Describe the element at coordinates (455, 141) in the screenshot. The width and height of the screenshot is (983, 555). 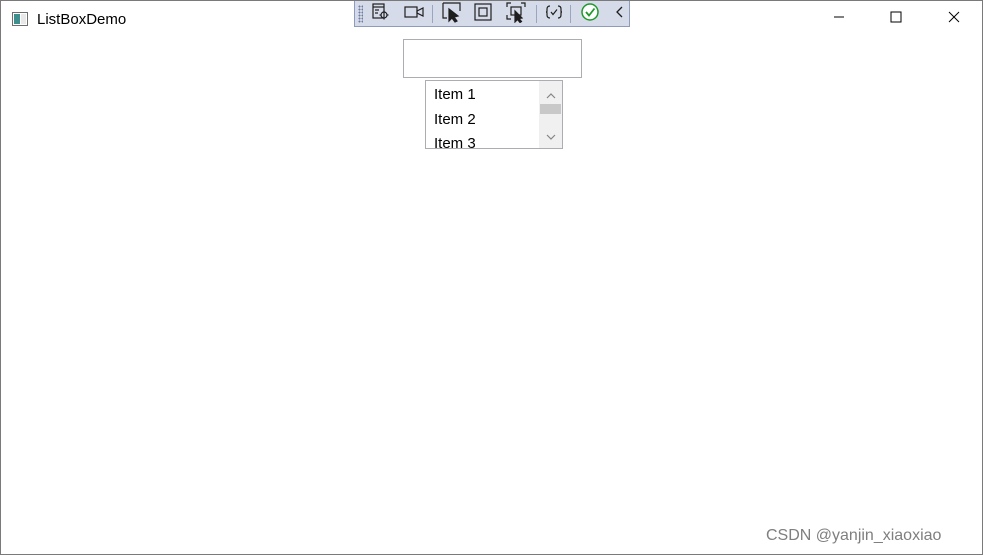
I see `list-item: Item 3` at that location.